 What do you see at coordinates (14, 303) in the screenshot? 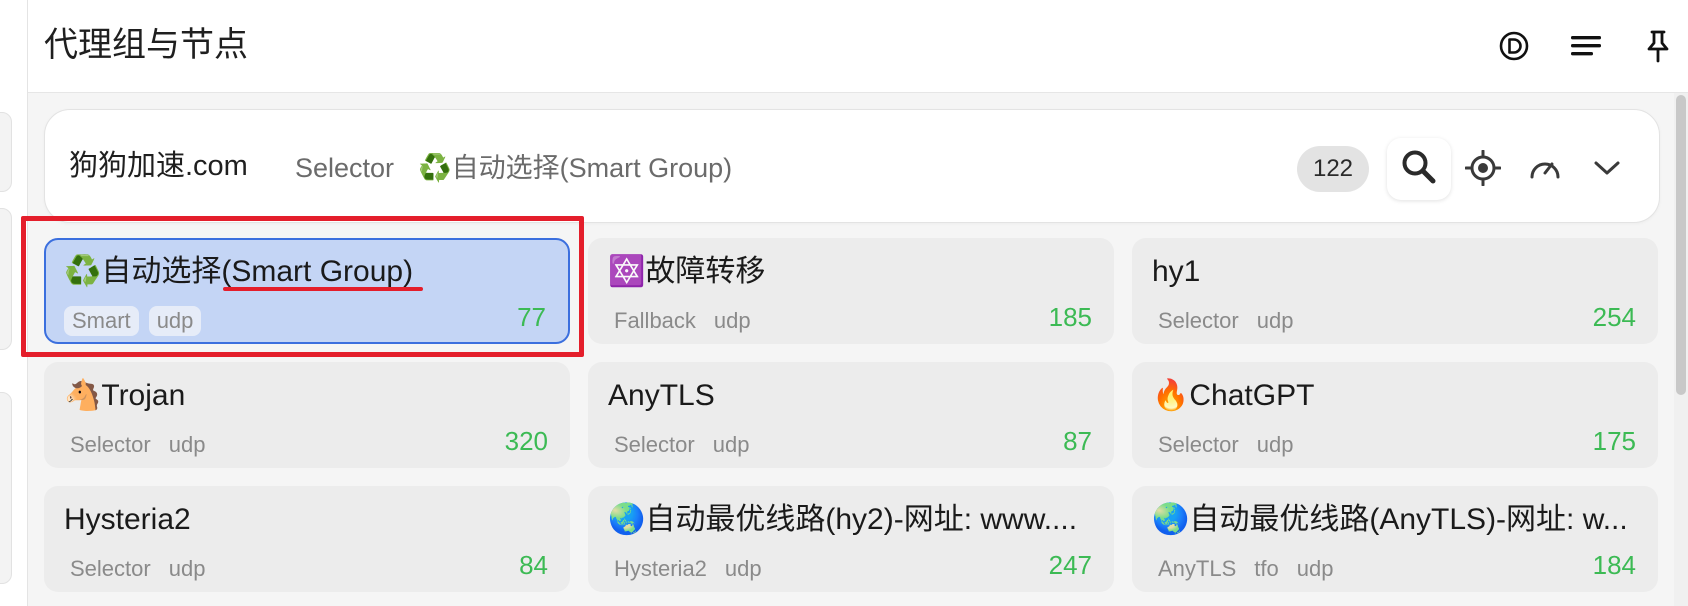
I see `left-sidebar-strip` at bounding box center [14, 303].